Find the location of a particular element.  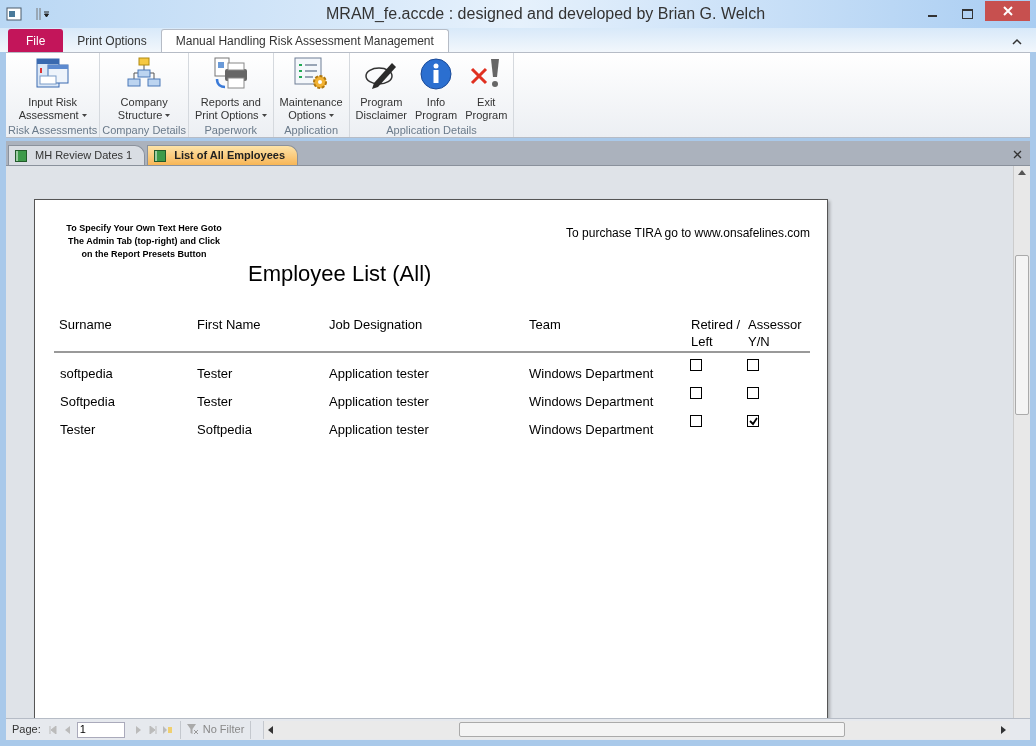

ribbon-tab: Manual Handling Risk Assessment Management is located at coordinates (304, 40).